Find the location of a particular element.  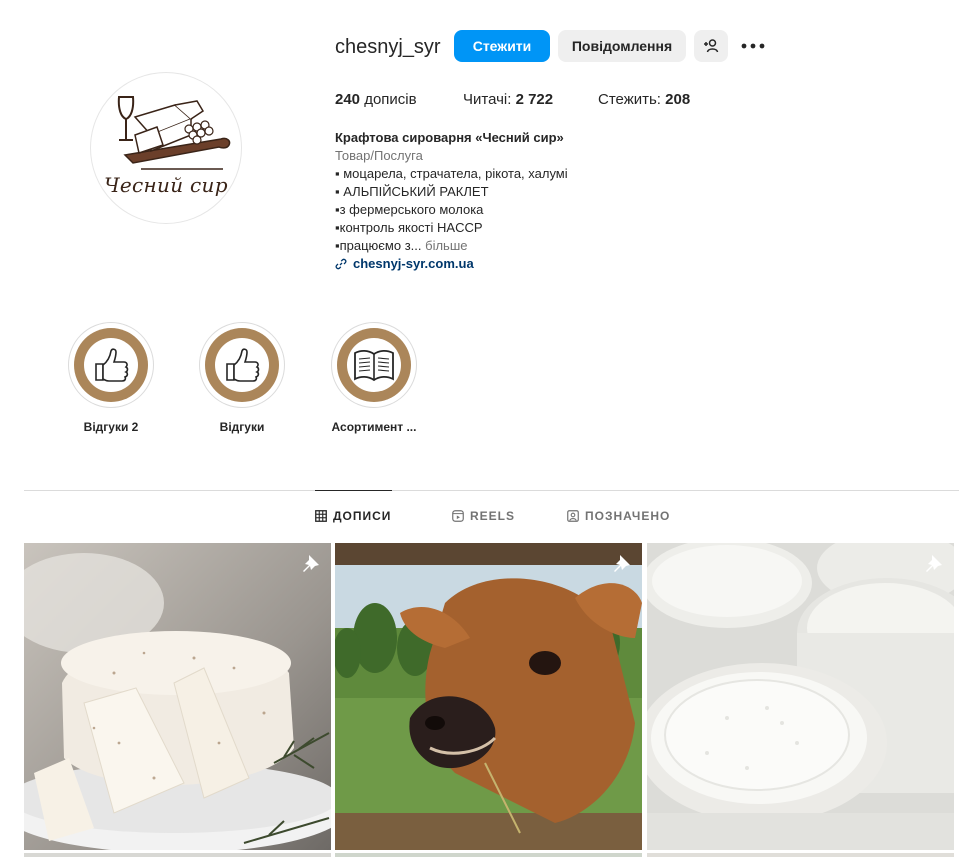

follow-button: Стежити is located at coordinates (502, 46).